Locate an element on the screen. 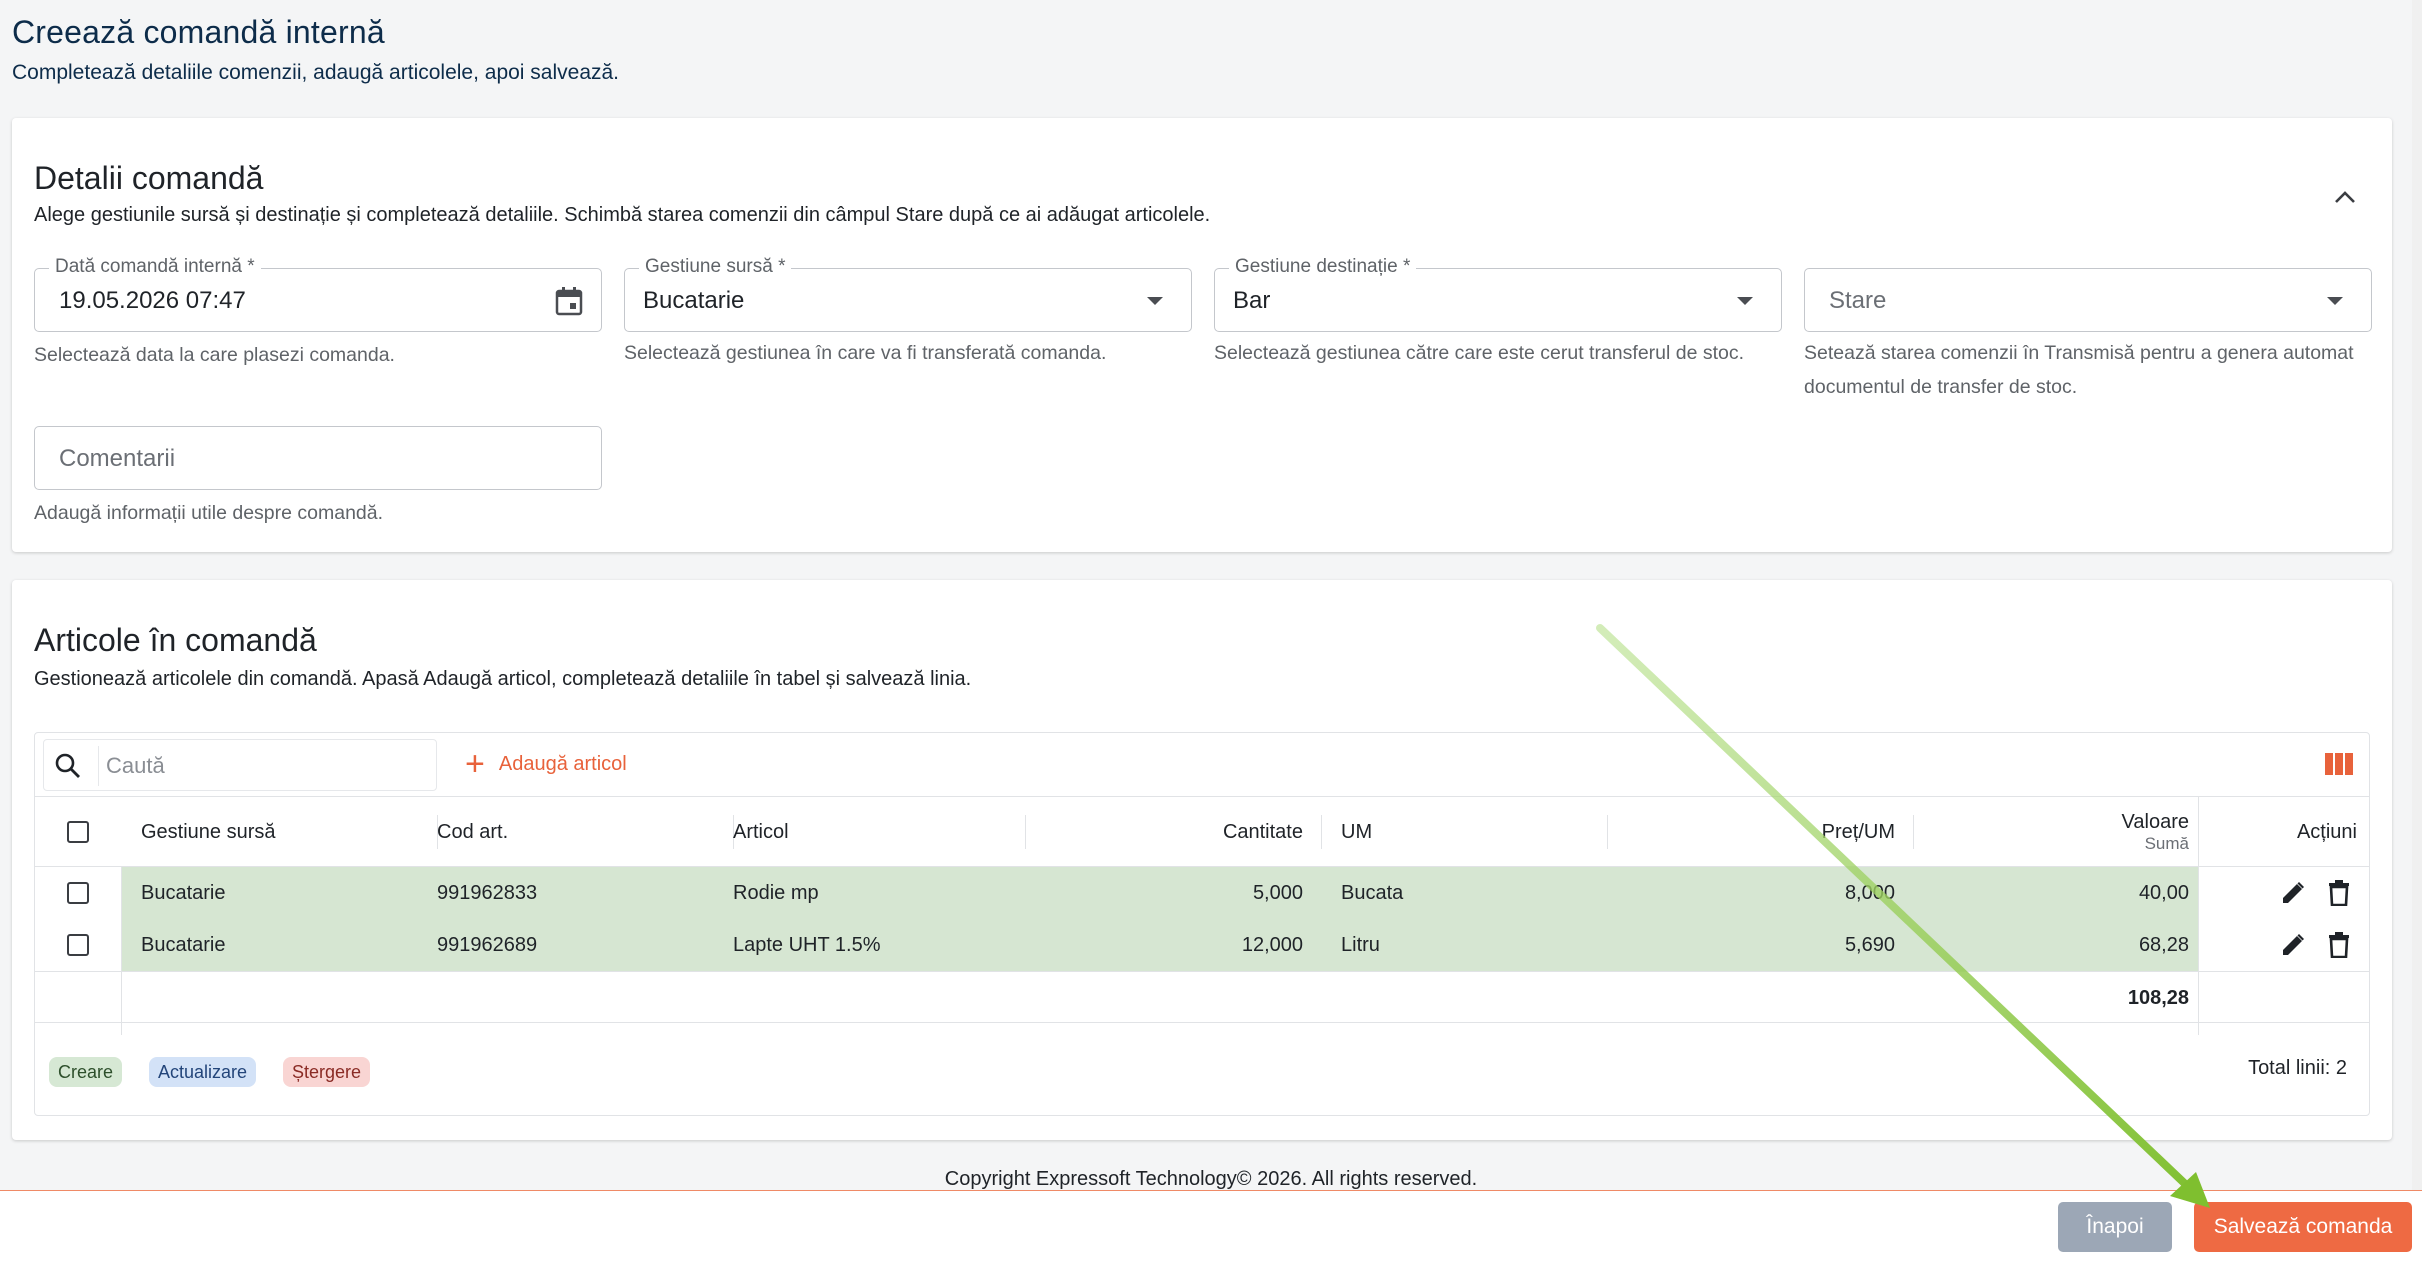 The image size is (2422, 1262). details-title: Detalii comandă is located at coordinates (149, 178).